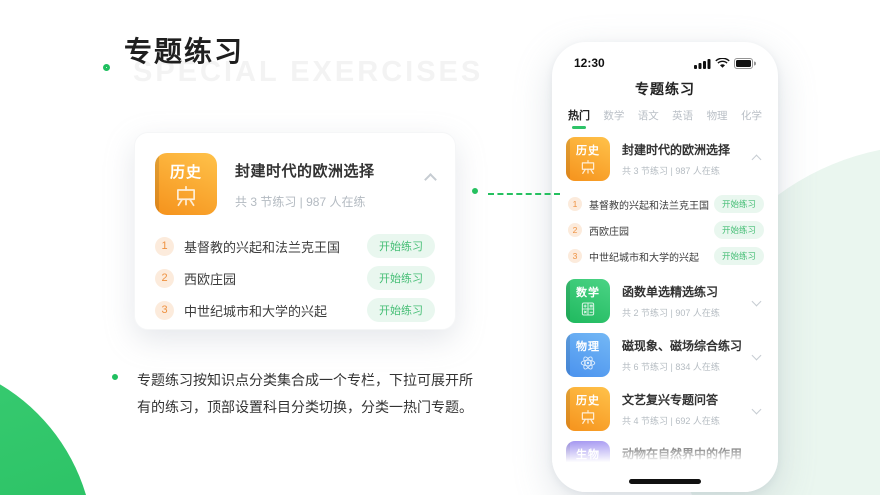 The width and height of the screenshot is (880, 495). What do you see at coordinates (665, 119) in the screenshot?
I see `tab-bar: 热门 数学 语文 英语 物理 化学` at bounding box center [665, 119].